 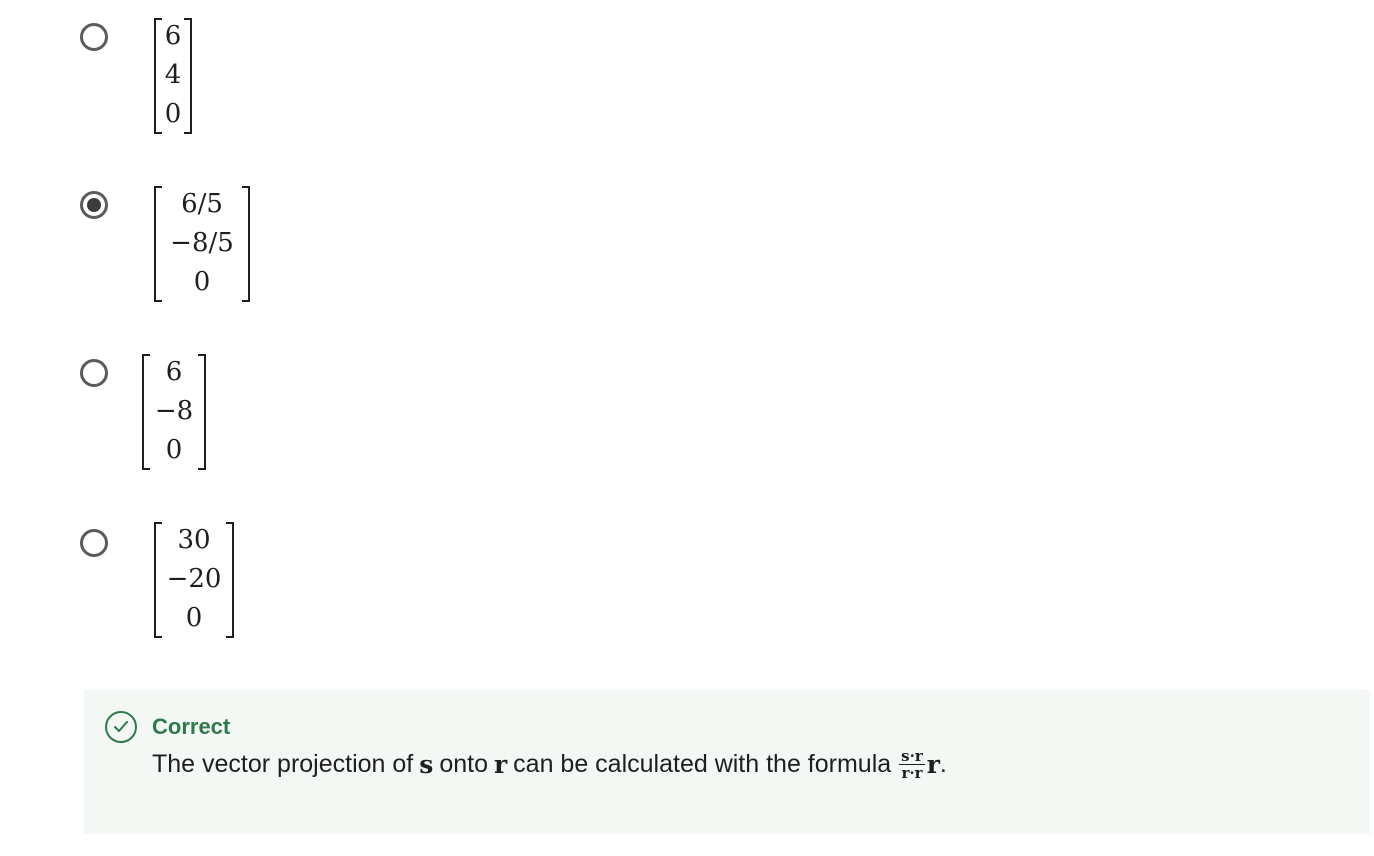 I want to click on vector-option-1: 6 4 0, so click(x=173, y=76).